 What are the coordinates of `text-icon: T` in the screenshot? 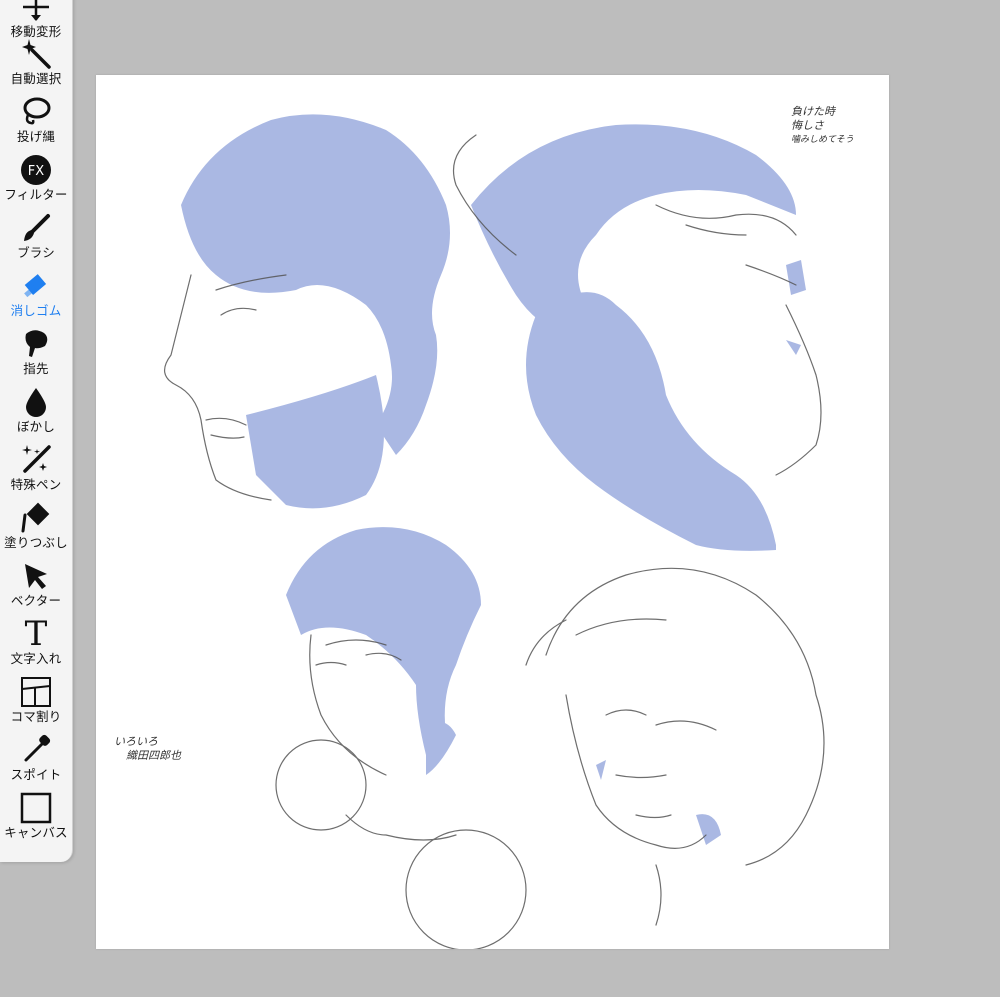 It's located at (36, 634).